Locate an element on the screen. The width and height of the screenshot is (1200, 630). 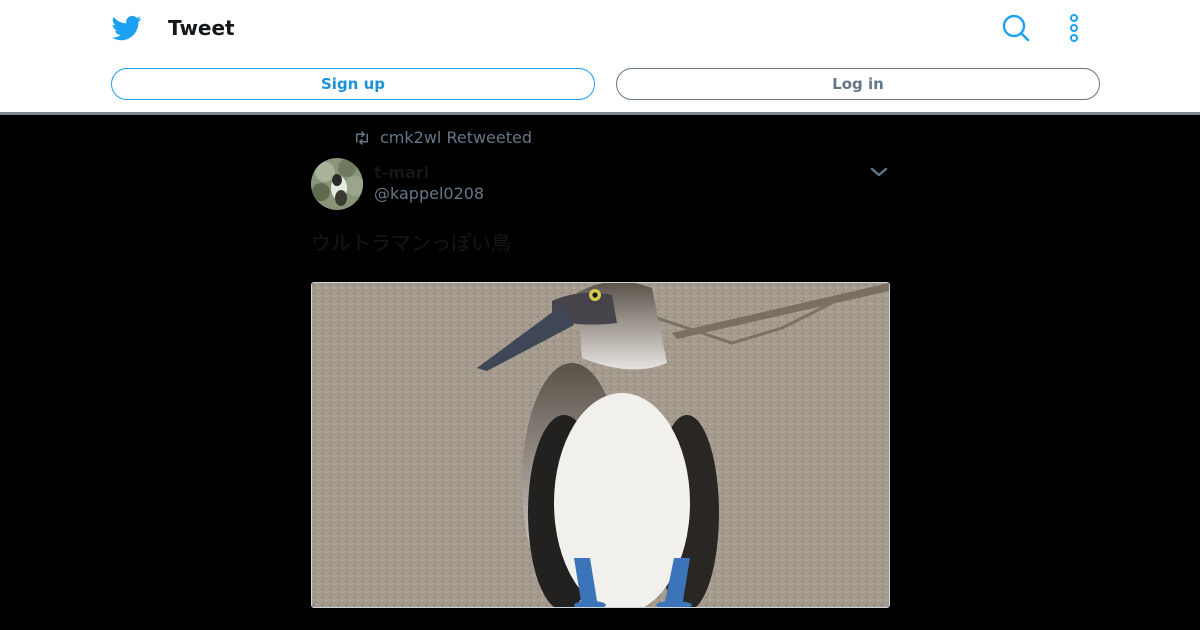
retweet-label: cmk2wl Retweeted is located at coordinates (456, 138).